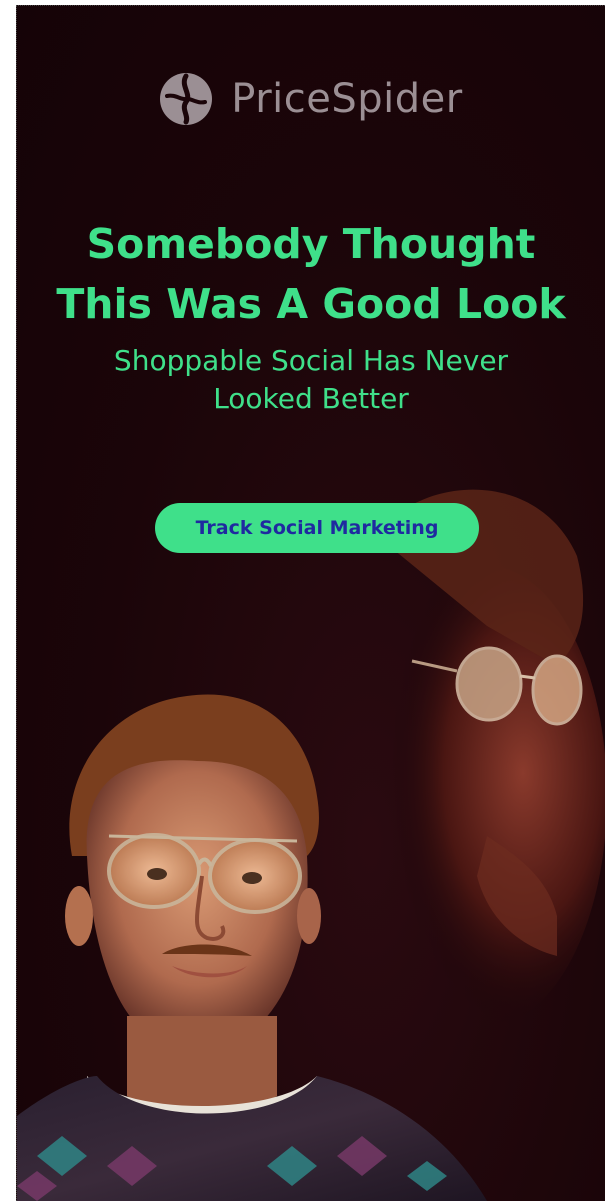  I want to click on subheadline: Shoppable Social Has Never Looked Better, so click(311, 380).